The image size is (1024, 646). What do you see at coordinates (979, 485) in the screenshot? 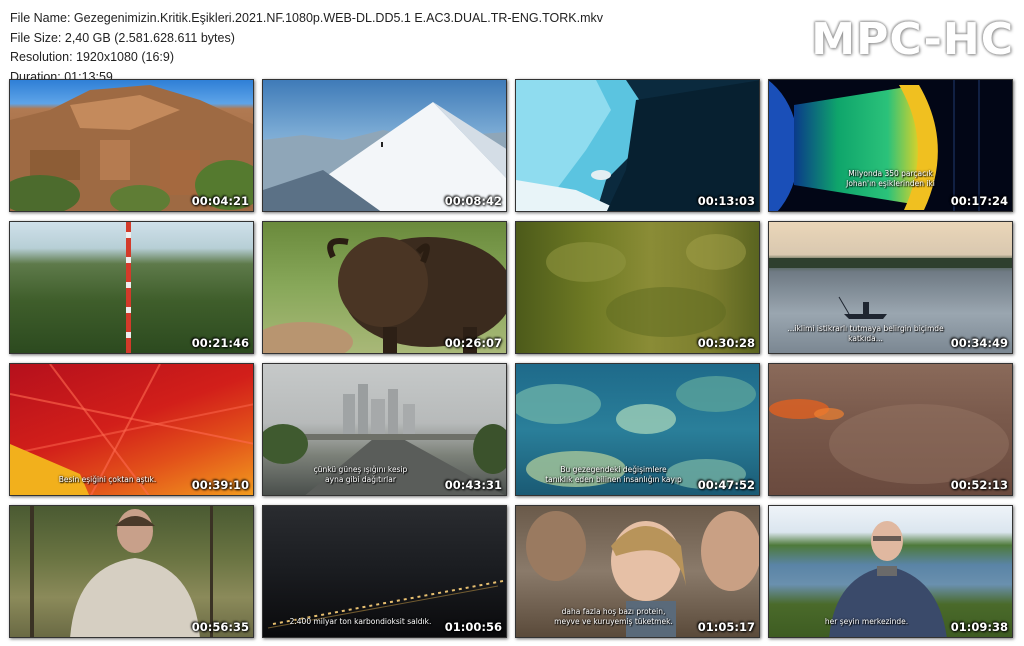
I see `thumbnail-timestamp: 00:52:13` at bounding box center [979, 485].